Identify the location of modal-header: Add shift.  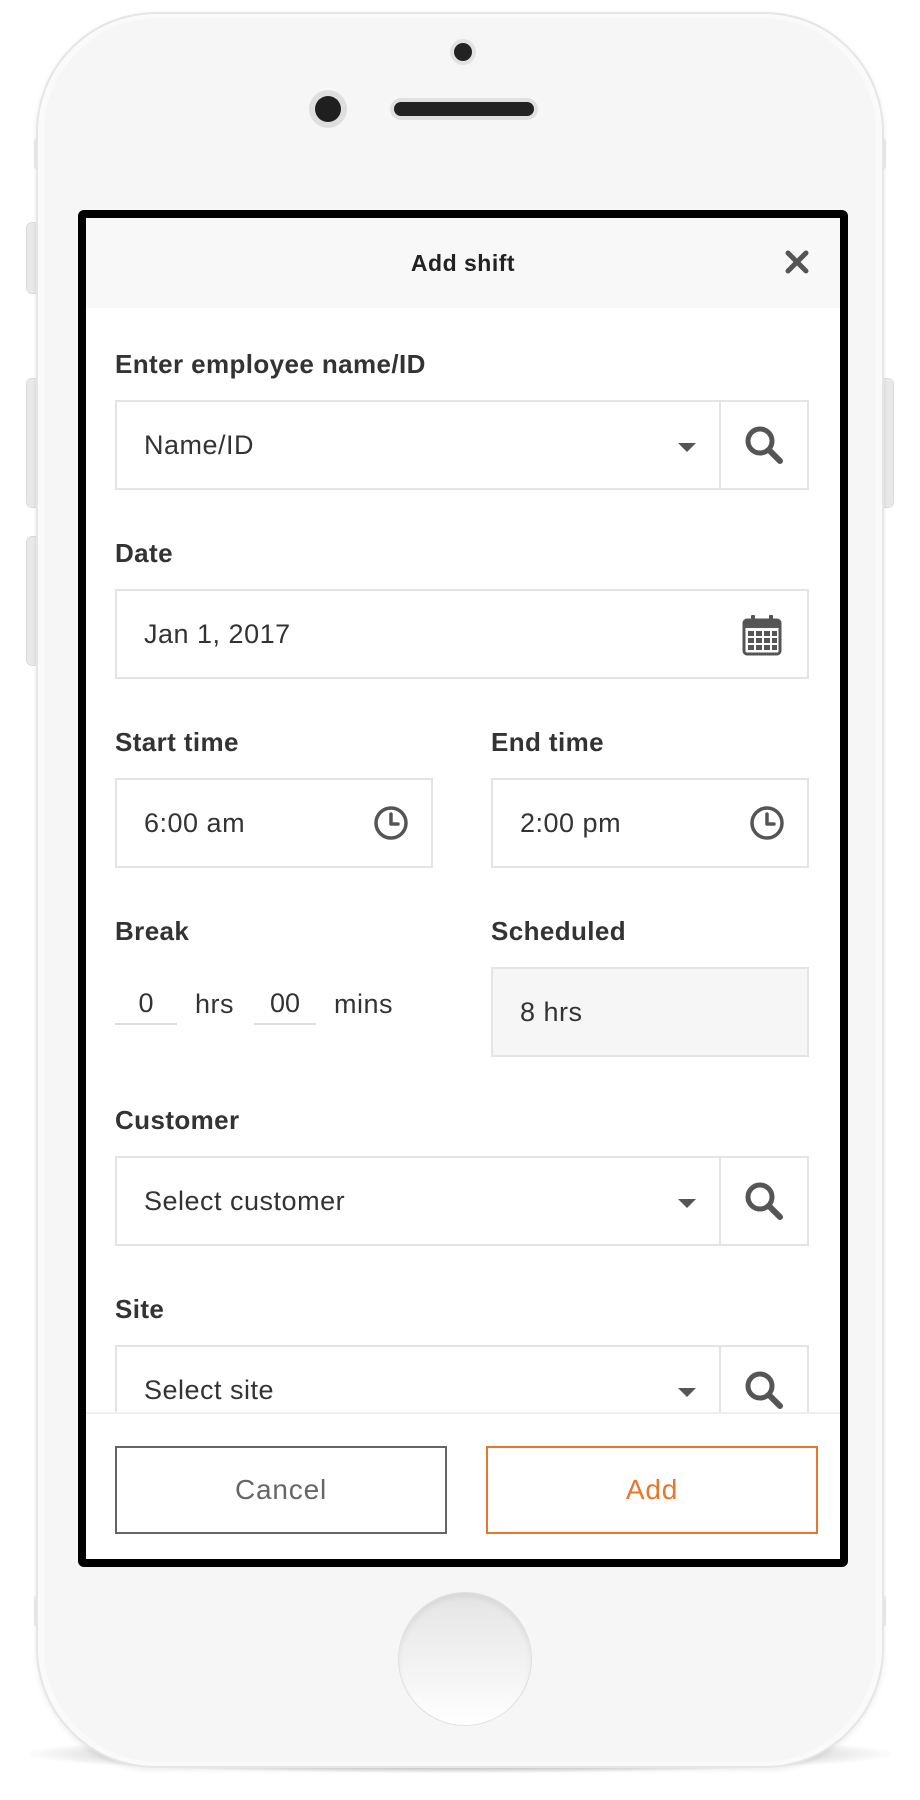
(463, 263).